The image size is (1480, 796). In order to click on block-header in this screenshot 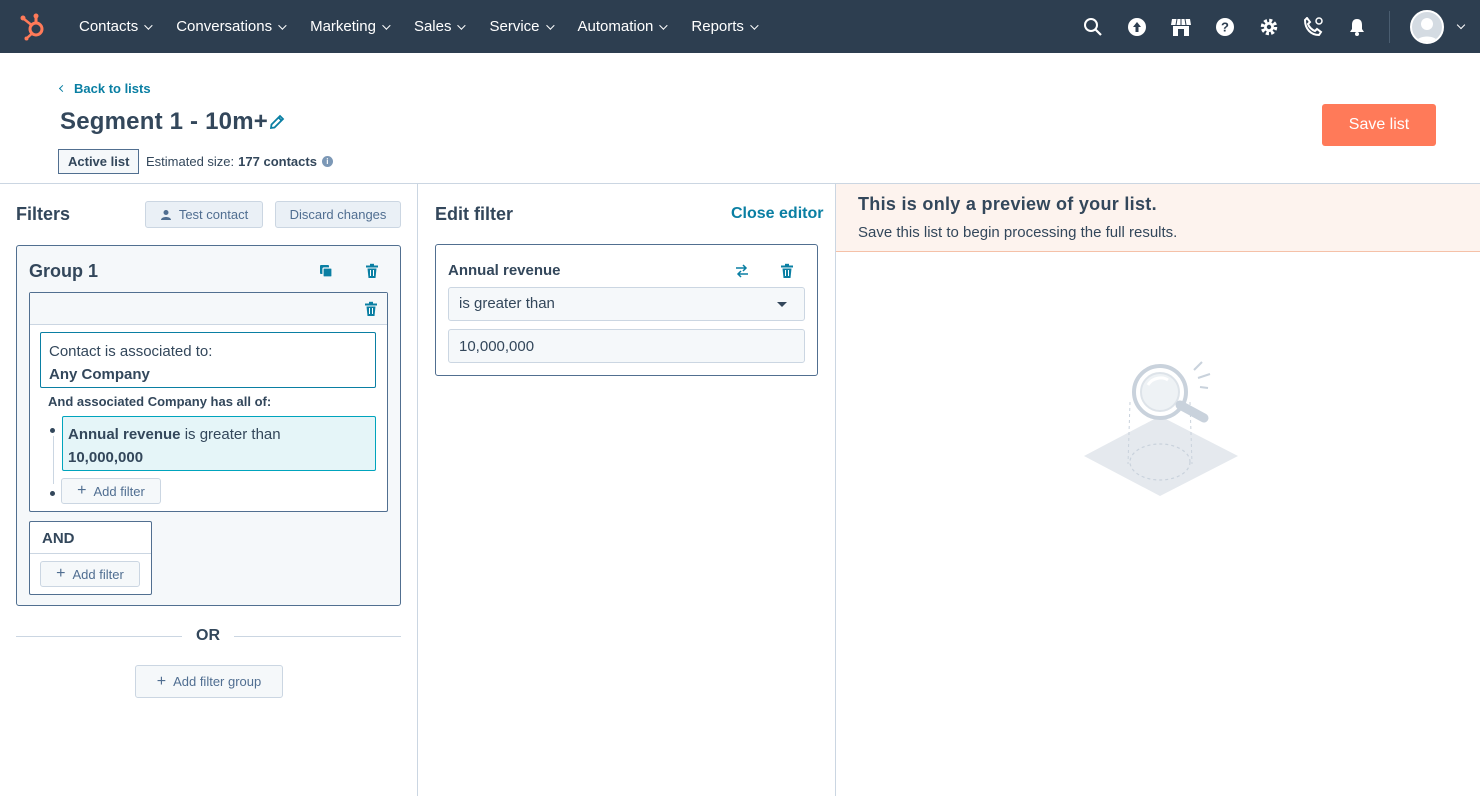, I will do `click(208, 309)`.